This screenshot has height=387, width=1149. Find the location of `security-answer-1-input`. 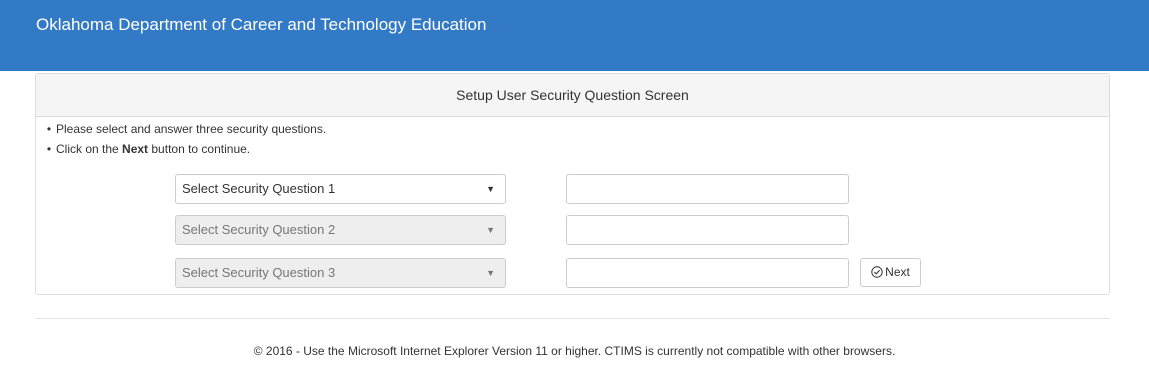

security-answer-1-input is located at coordinates (707, 189).